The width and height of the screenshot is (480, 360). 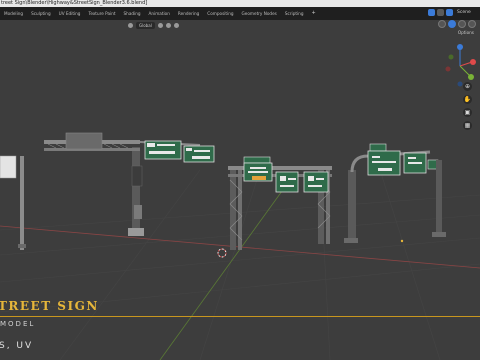 I want to click on add-workspace-button: +, so click(x=313, y=13).